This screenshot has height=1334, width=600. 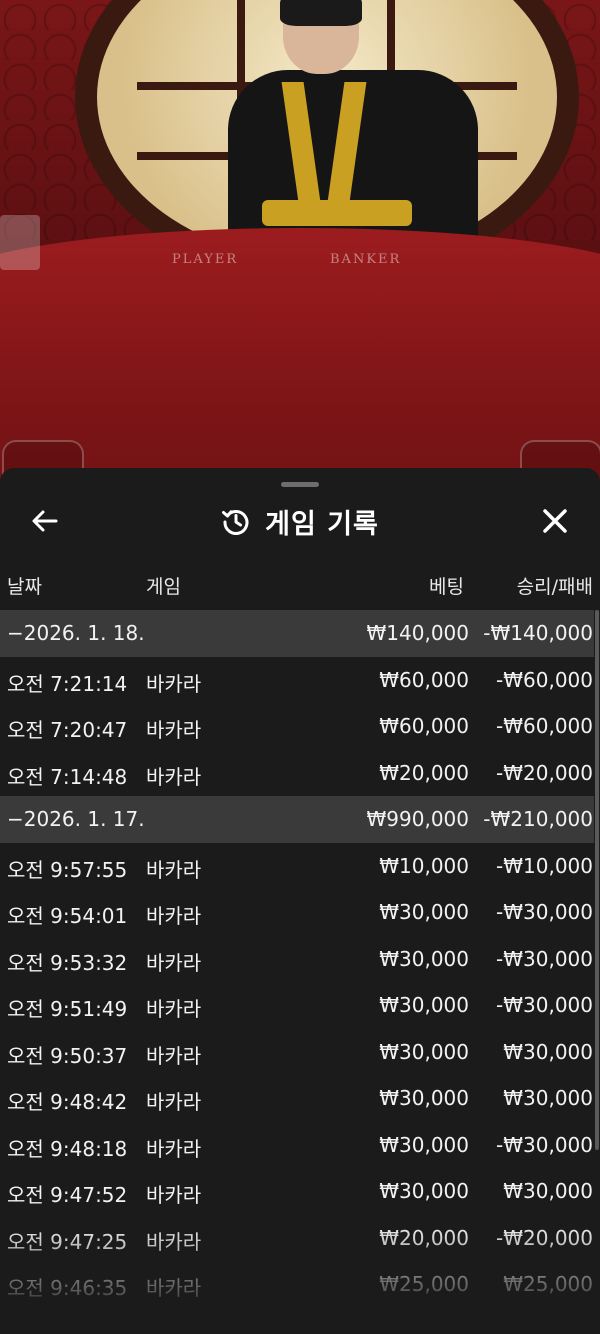 What do you see at coordinates (417, 633) in the screenshot?
I see `group-bet-total: ₩140,000` at bounding box center [417, 633].